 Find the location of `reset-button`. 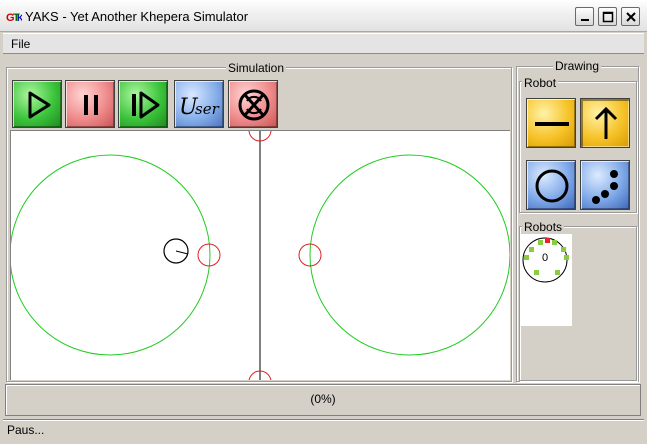

reset-button is located at coordinates (253, 104).